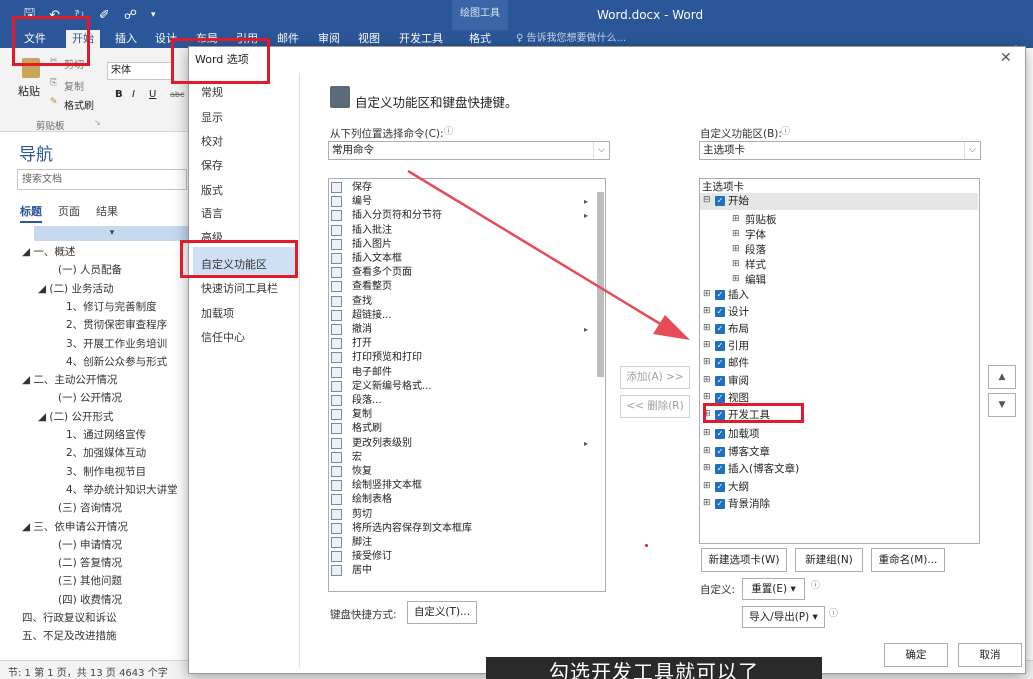 This screenshot has height=679, width=1033. Describe the element at coordinates (738, 363) in the screenshot. I see `ribbon-tab-item: 邮件` at that location.